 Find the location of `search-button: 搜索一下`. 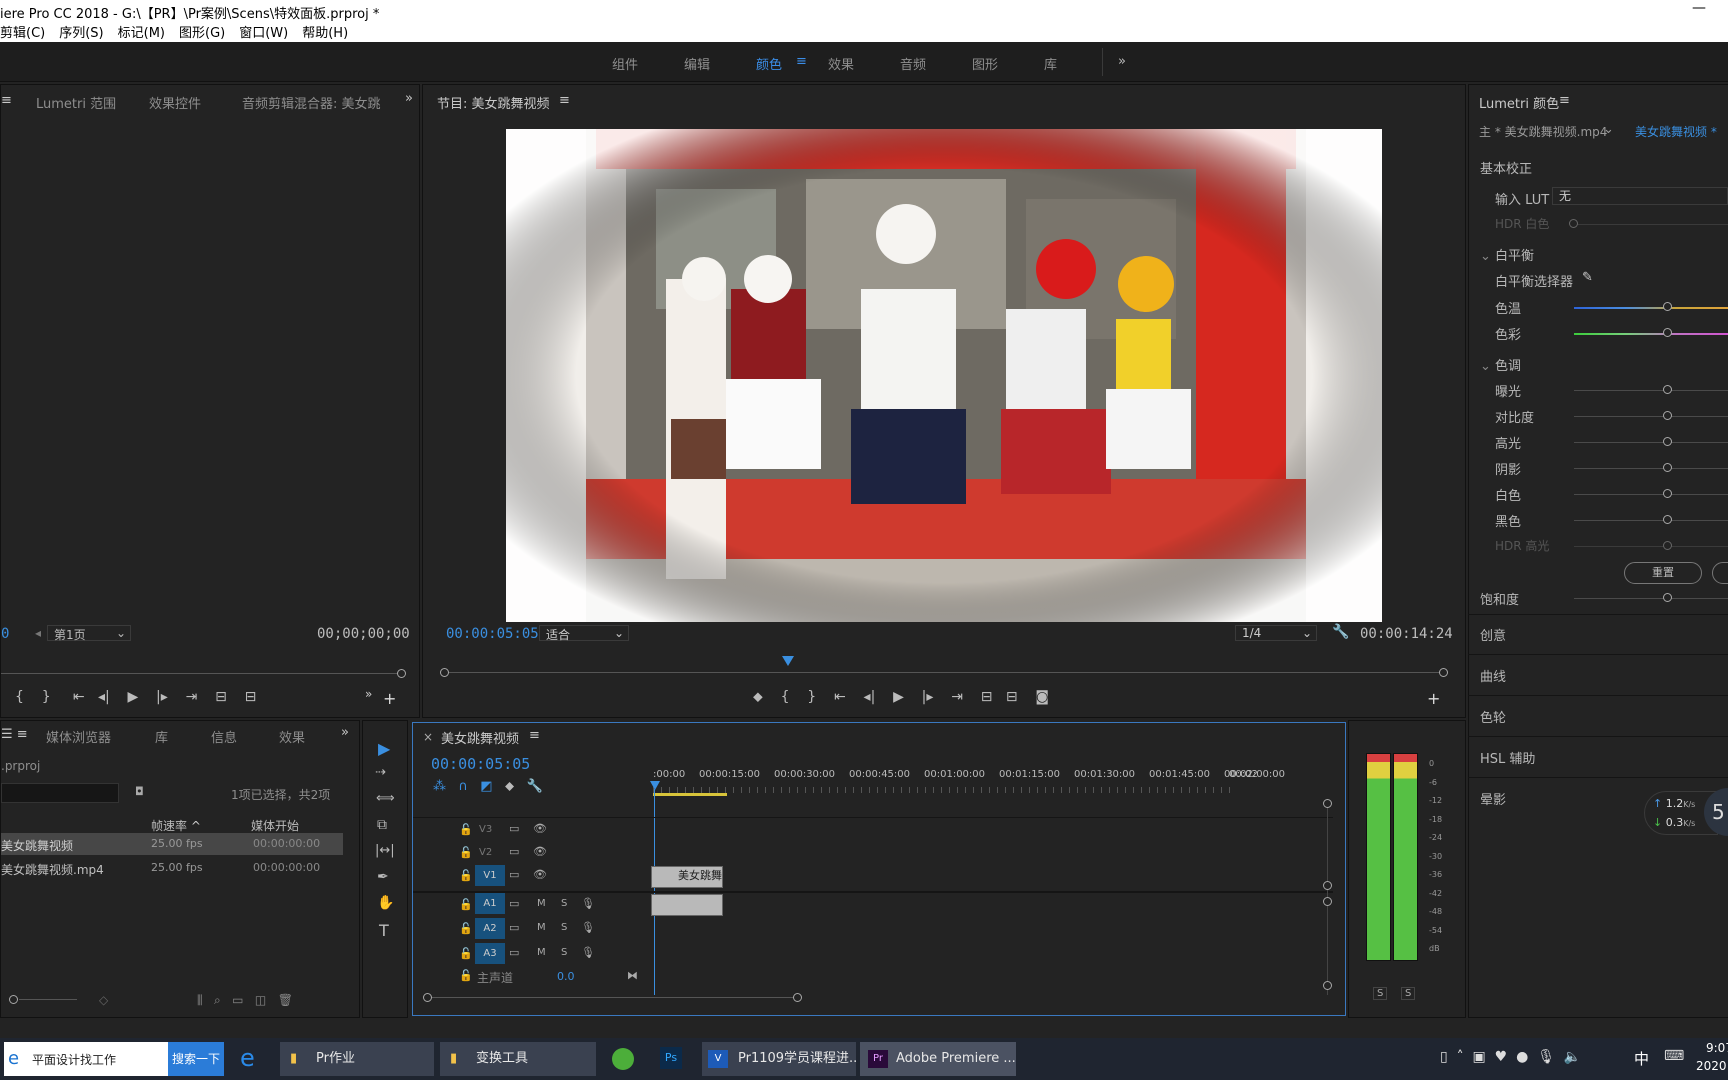

search-button: 搜索一下 is located at coordinates (196, 1059).